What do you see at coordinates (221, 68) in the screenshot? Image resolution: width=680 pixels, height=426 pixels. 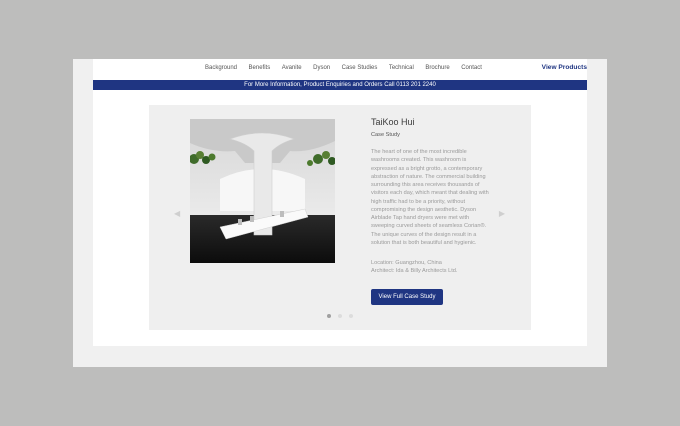 I see `nav-link-background: Background` at bounding box center [221, 68].